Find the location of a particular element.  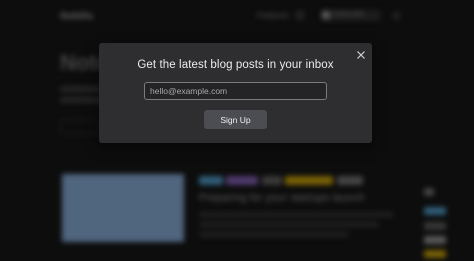

email-input is located at coordinates (235, 91).